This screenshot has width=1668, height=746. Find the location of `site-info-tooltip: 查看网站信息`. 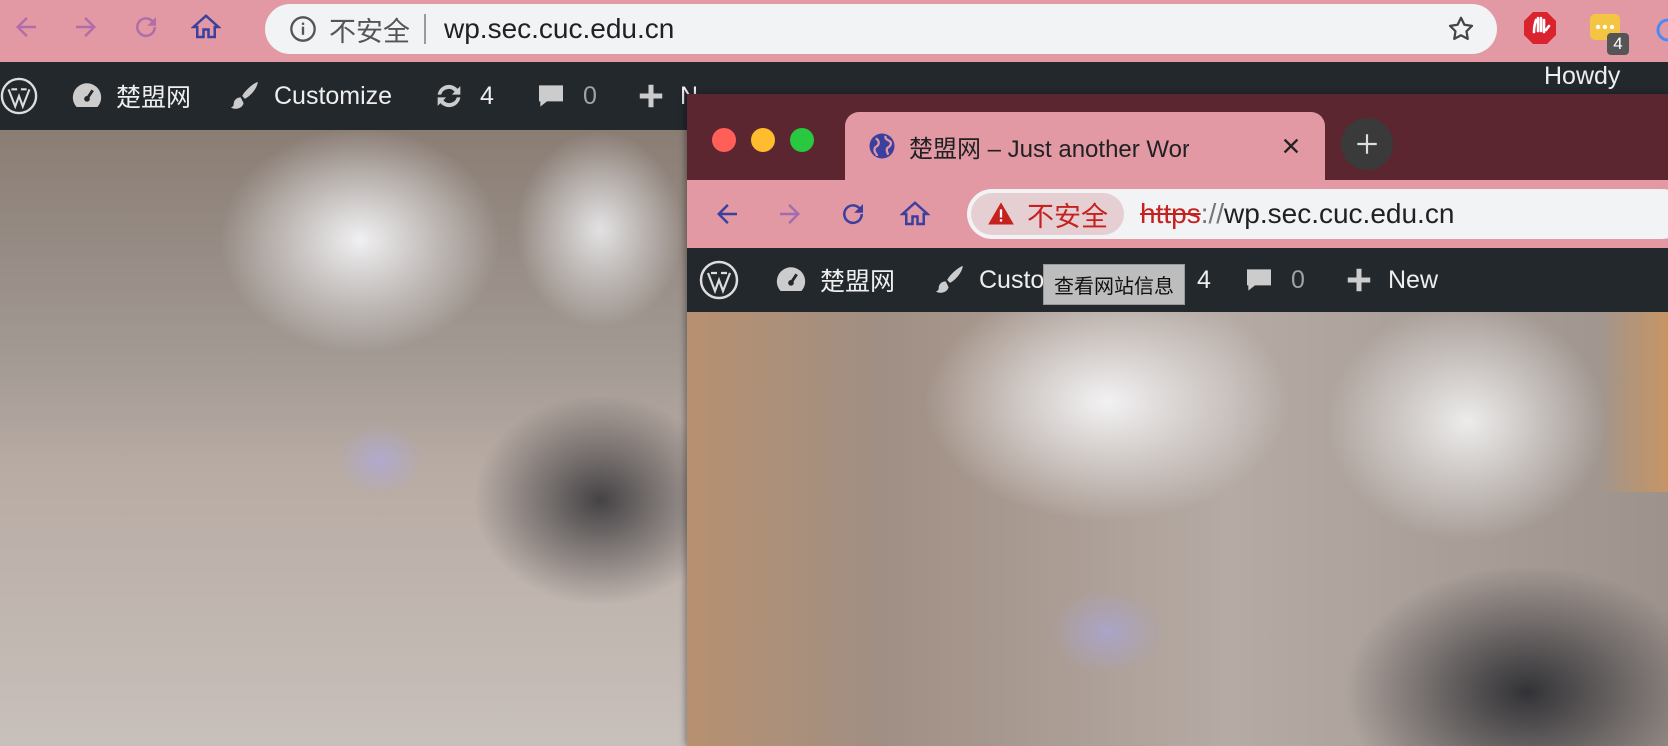

site-info-tooltip: 查看网站信息 is located at coordinates (1114, 284).